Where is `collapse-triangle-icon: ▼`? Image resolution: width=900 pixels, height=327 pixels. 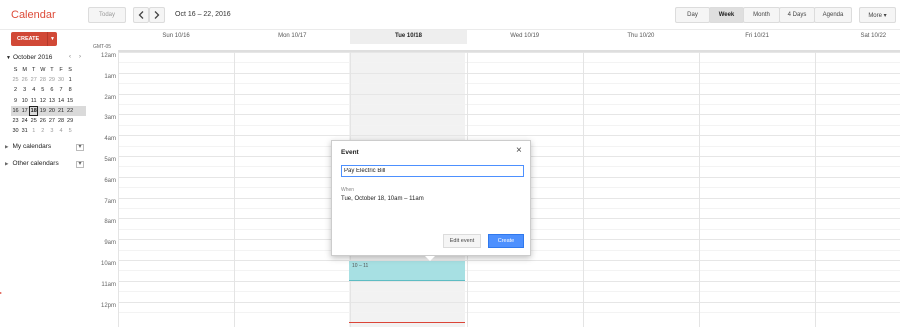 collapse-triangle-icon: ▼ is located at coordinates (8, 58).